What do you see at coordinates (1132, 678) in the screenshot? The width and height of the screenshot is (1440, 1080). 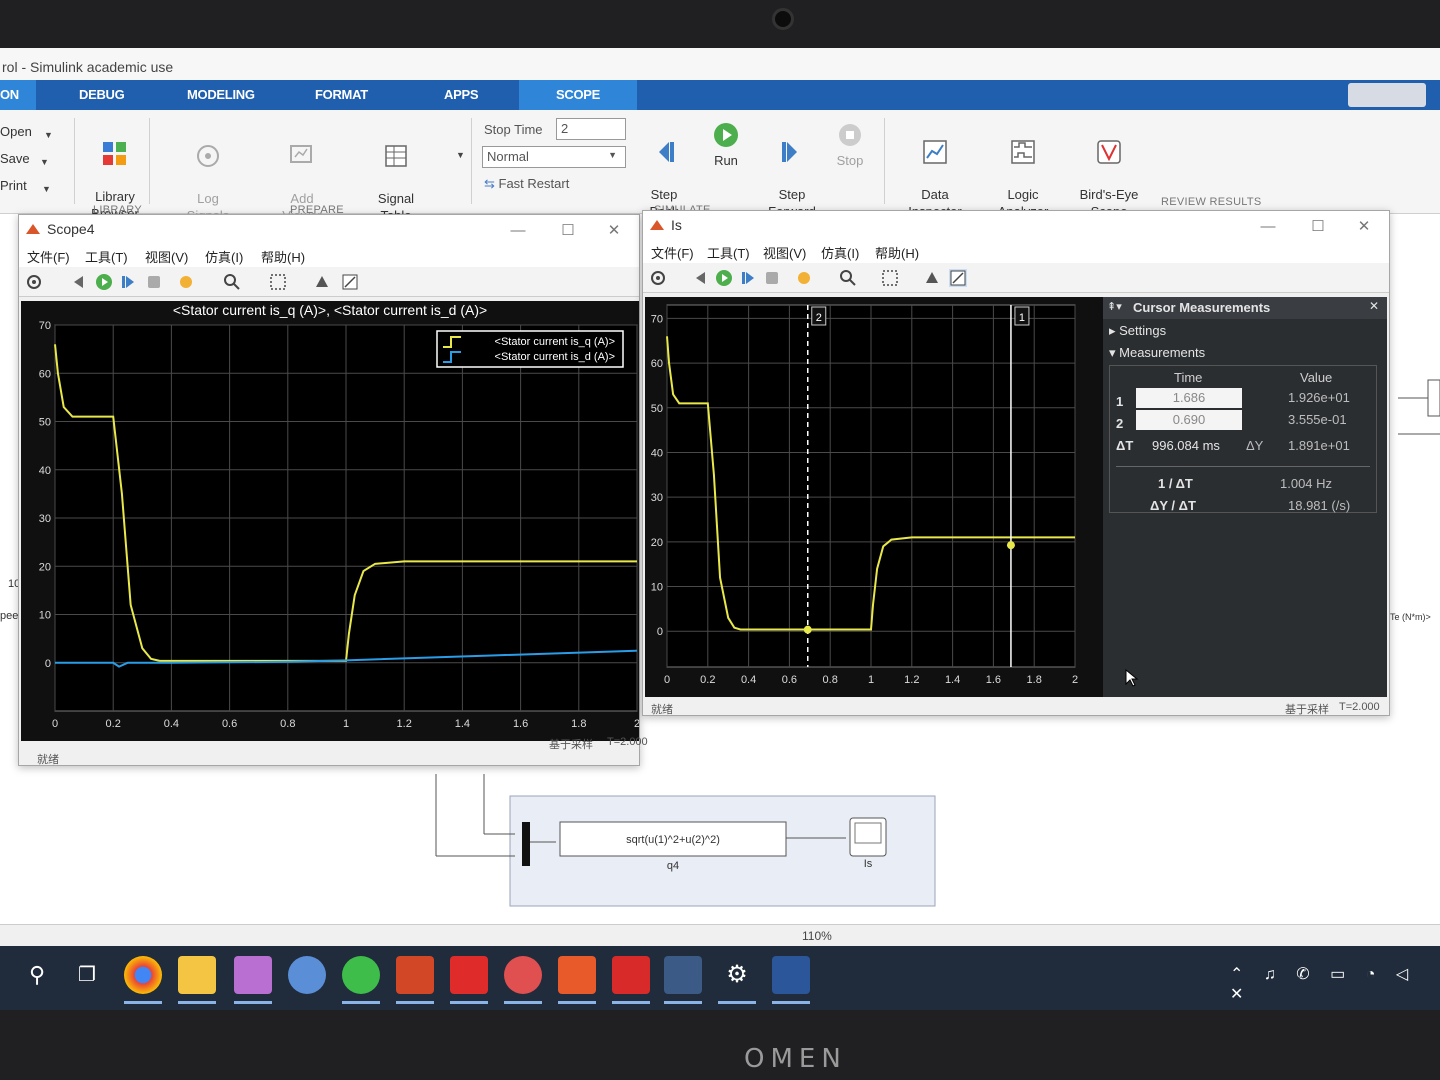 I see `mouse-pointer-icon` at bounding box center [1132, 678].